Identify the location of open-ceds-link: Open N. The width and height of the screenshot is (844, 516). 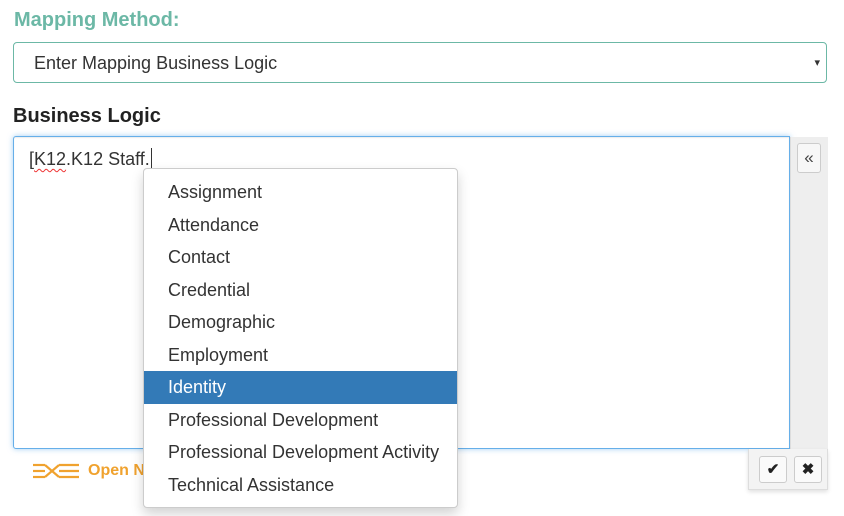
(88, 471).